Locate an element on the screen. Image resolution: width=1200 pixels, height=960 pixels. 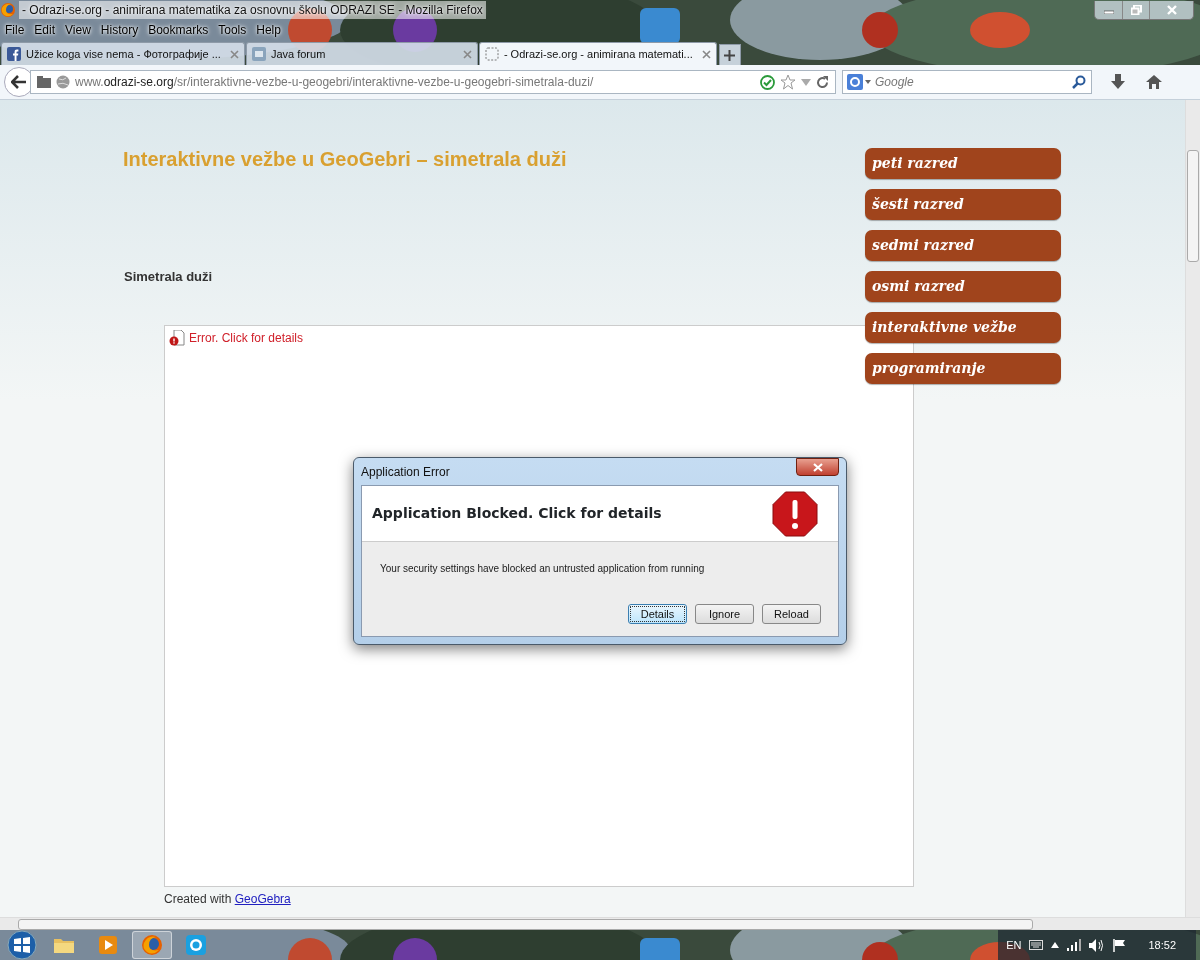
globe-icon is located at coordinates (63, 82).